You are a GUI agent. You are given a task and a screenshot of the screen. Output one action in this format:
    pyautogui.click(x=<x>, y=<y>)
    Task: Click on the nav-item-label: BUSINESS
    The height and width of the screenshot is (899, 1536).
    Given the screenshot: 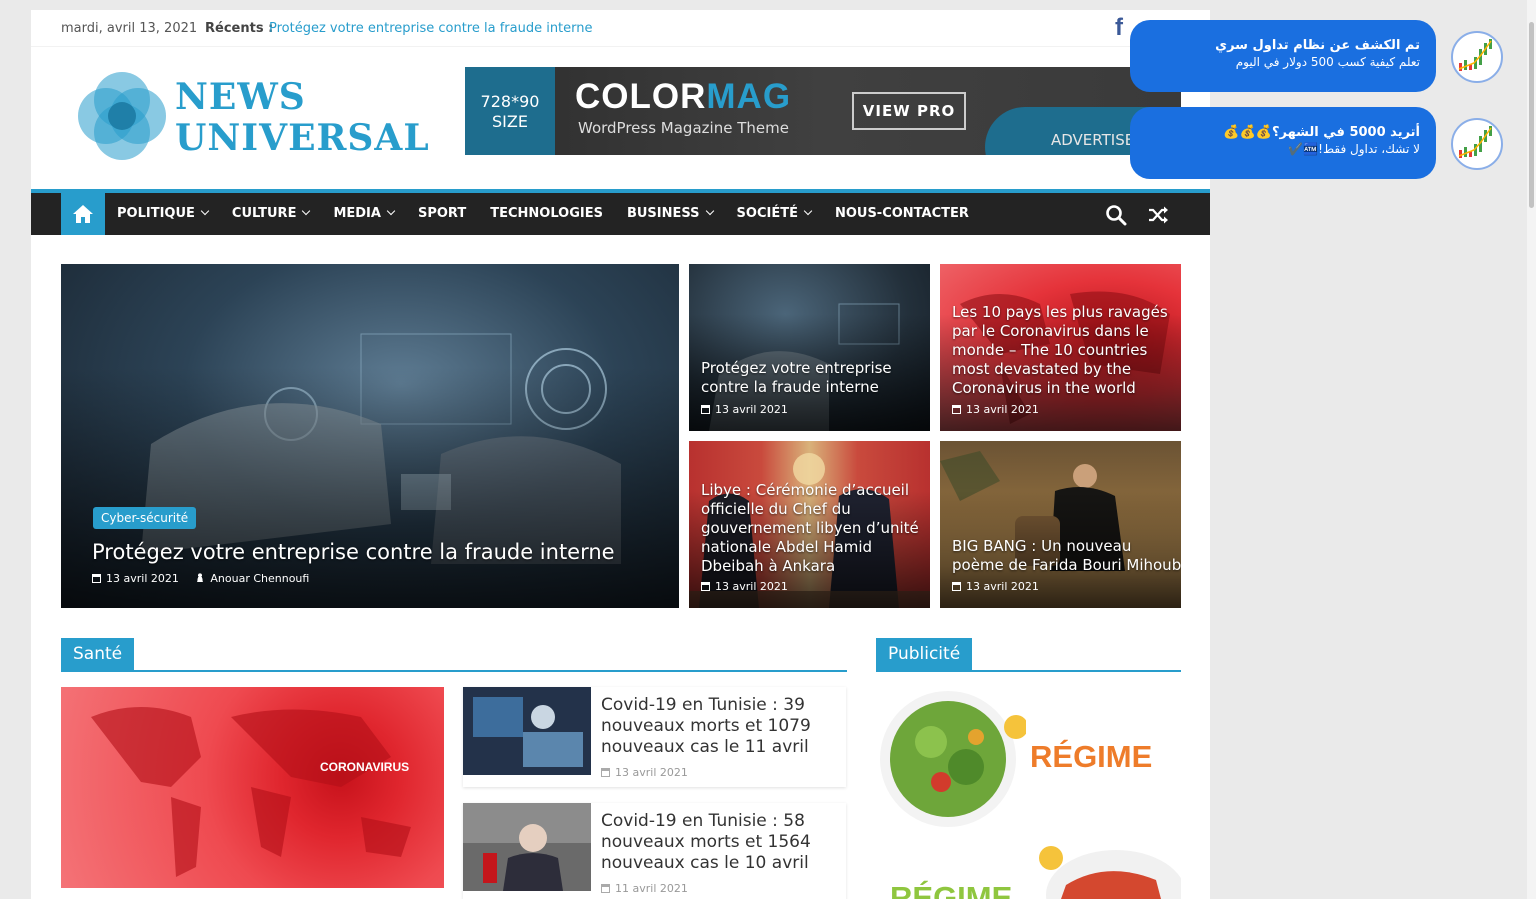 What is the action you would take?
    pyautogui.click(x=663, y=213)
    